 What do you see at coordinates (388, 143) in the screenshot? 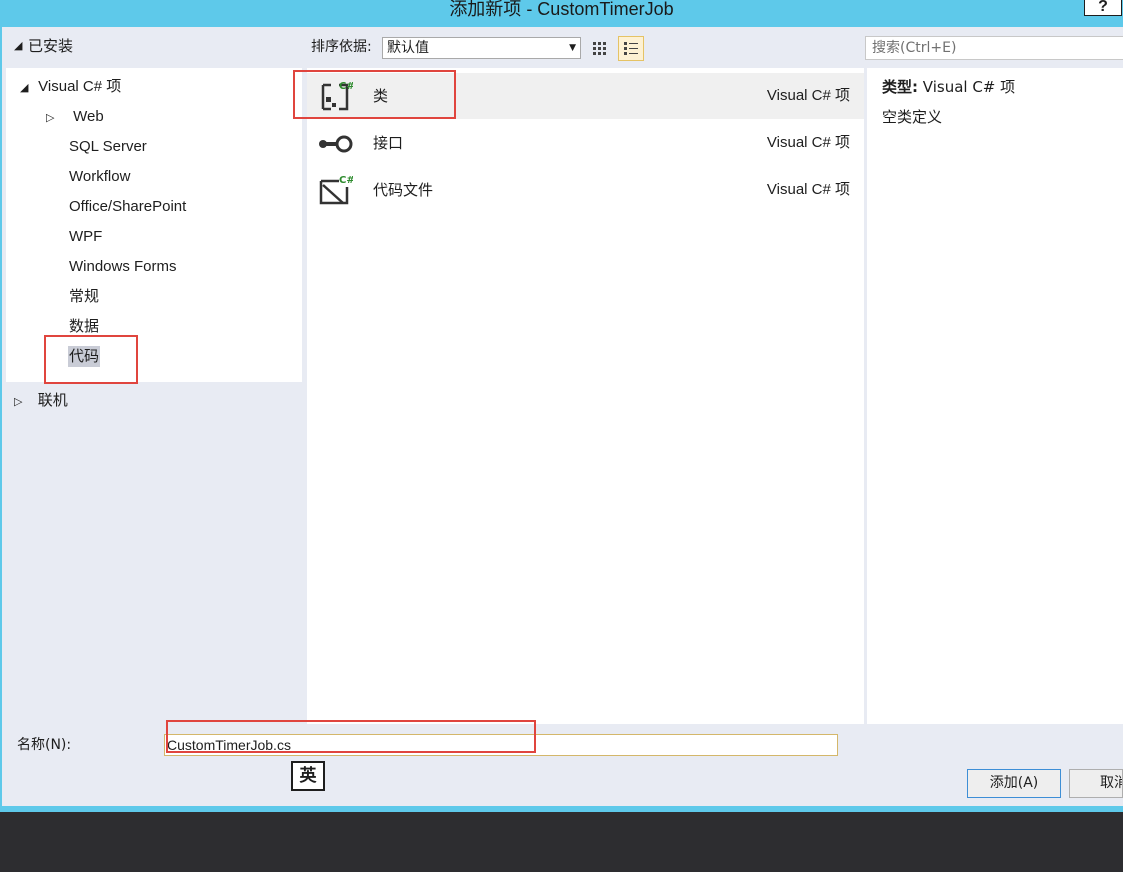
I see `template-name: 接口` at bounding box center [388, 143].